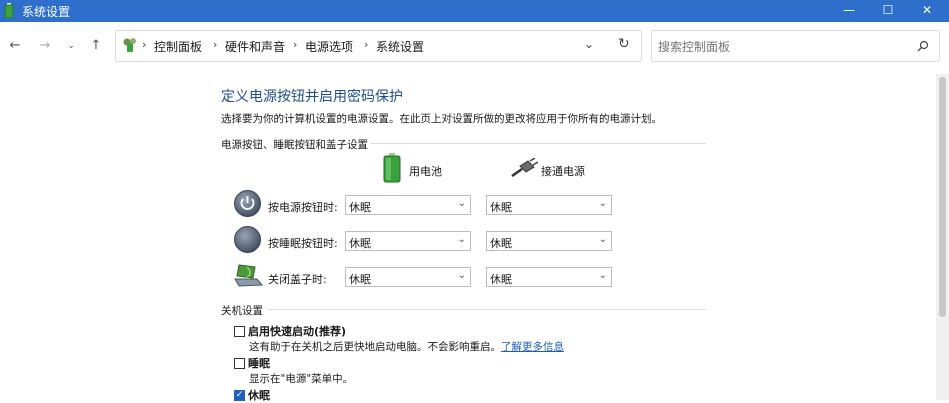  What do you see at coordinates (247, 203) in the screenshot?
I see `power-button-icon` at bounding box center [247, 203].